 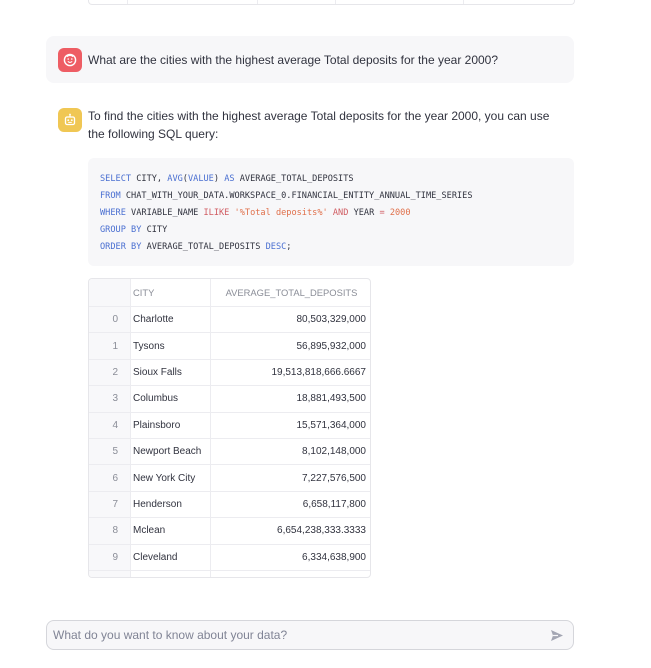 I want to click on sql-keyword: AND, so click(x=340, y=213).